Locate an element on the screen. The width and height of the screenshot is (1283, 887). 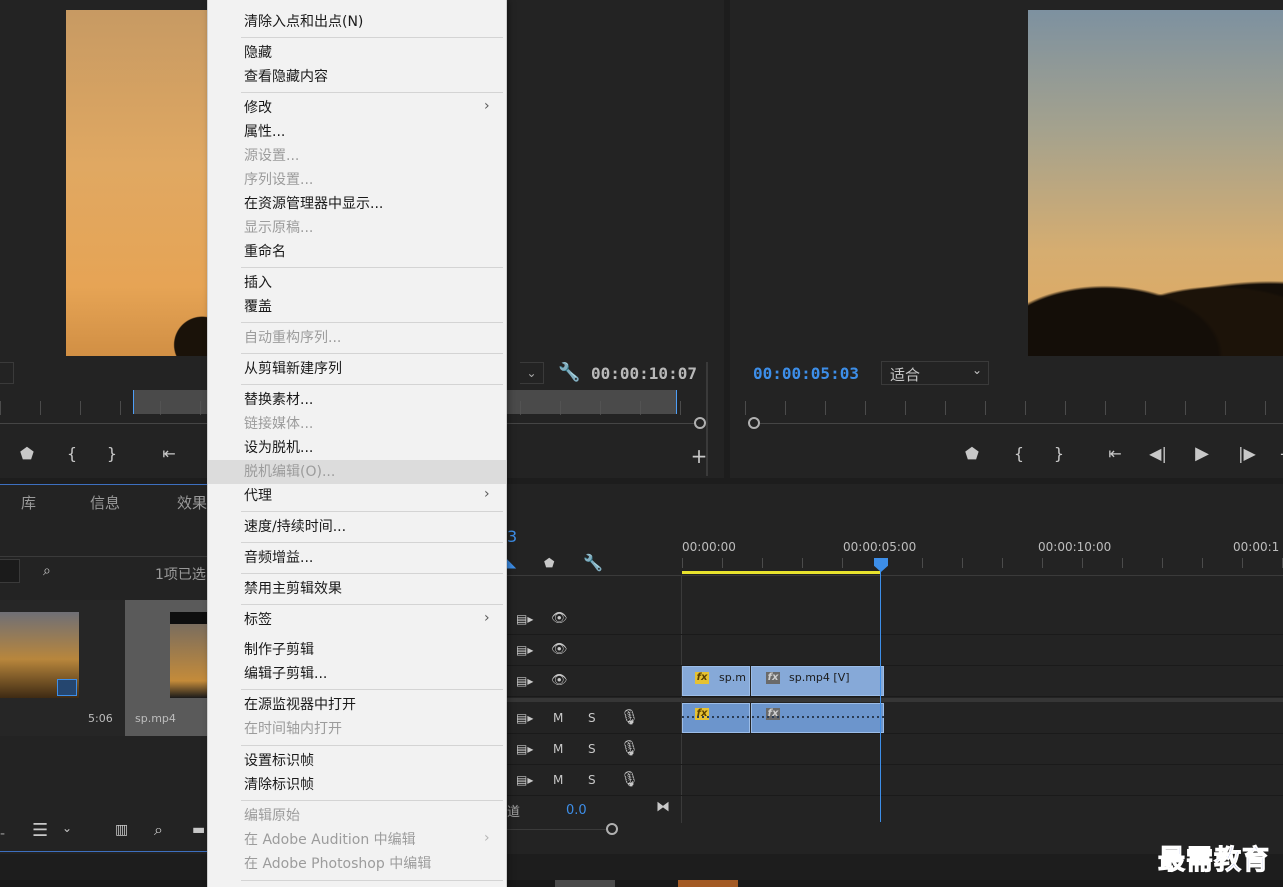
timeline-zoom-handle is located at coordinates (612, 829).